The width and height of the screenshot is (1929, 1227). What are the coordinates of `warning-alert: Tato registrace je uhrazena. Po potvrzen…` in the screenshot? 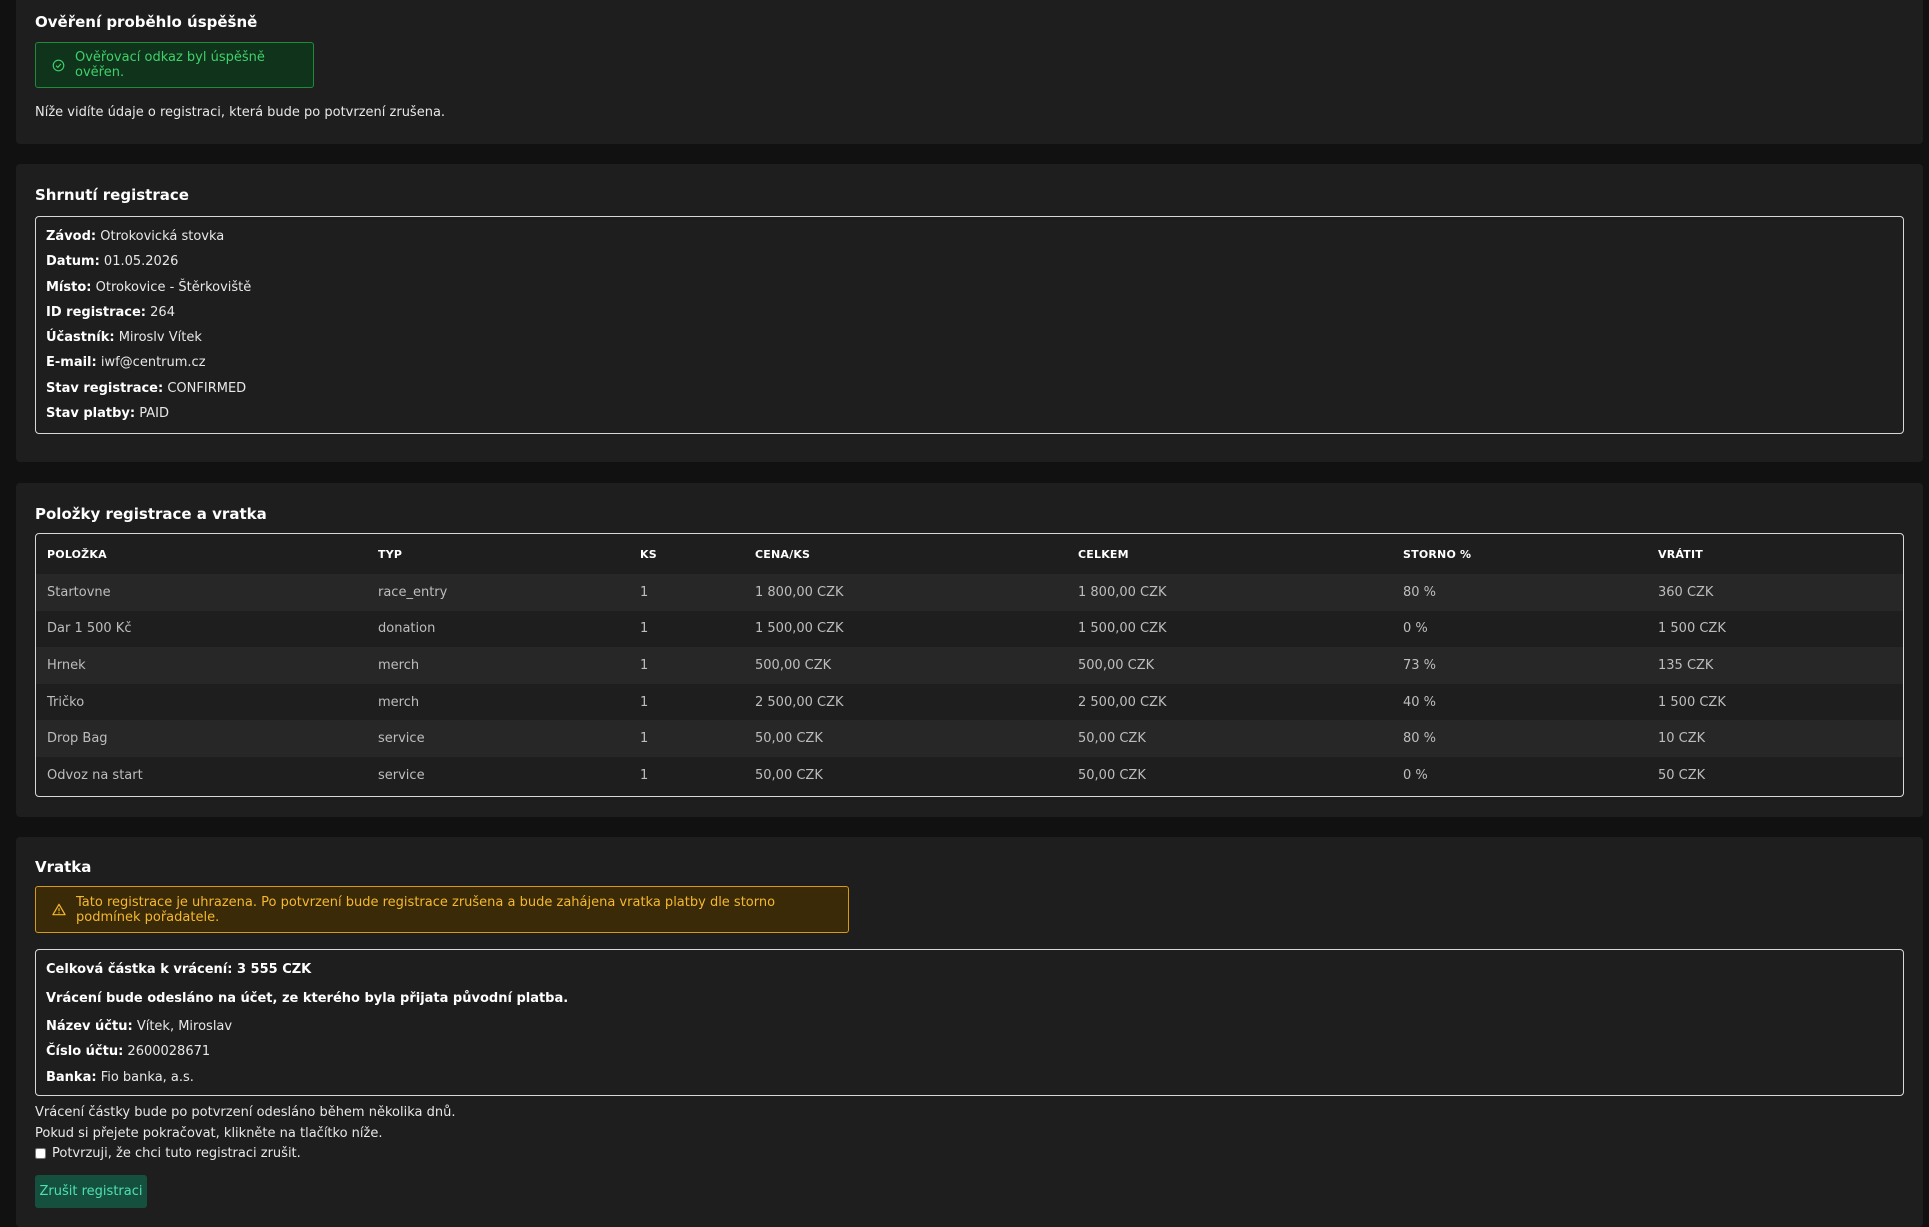 It's located at (442, 909).